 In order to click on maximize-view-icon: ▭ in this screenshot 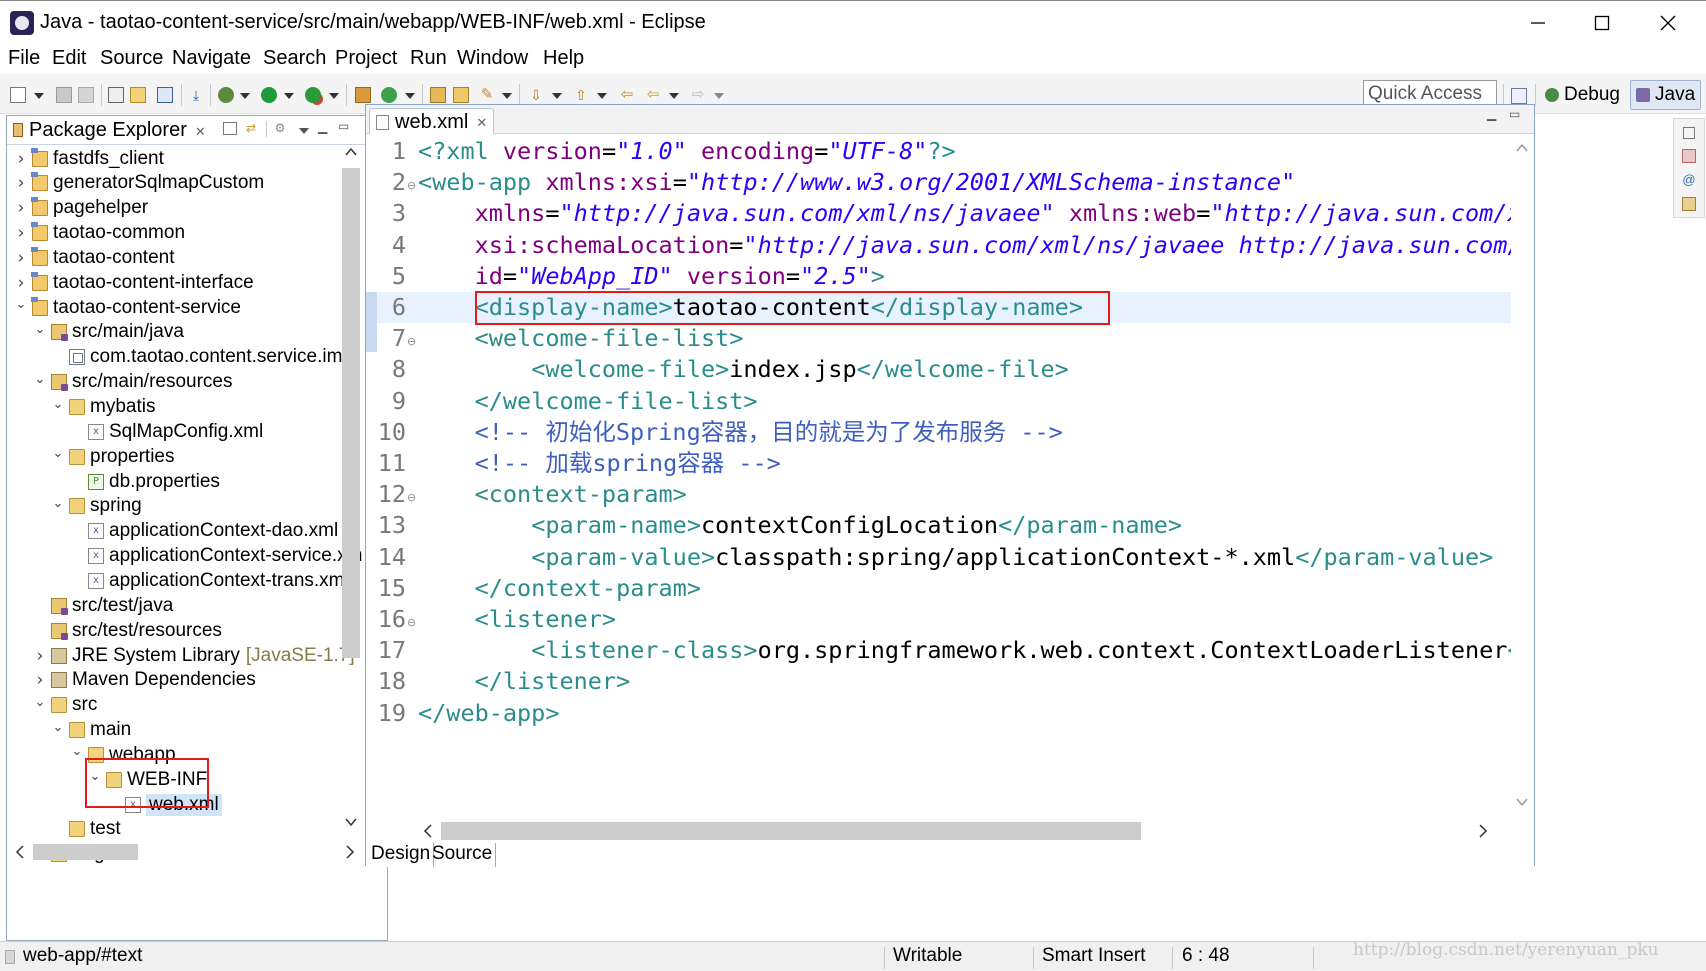, I will do `click(343, 126)`.